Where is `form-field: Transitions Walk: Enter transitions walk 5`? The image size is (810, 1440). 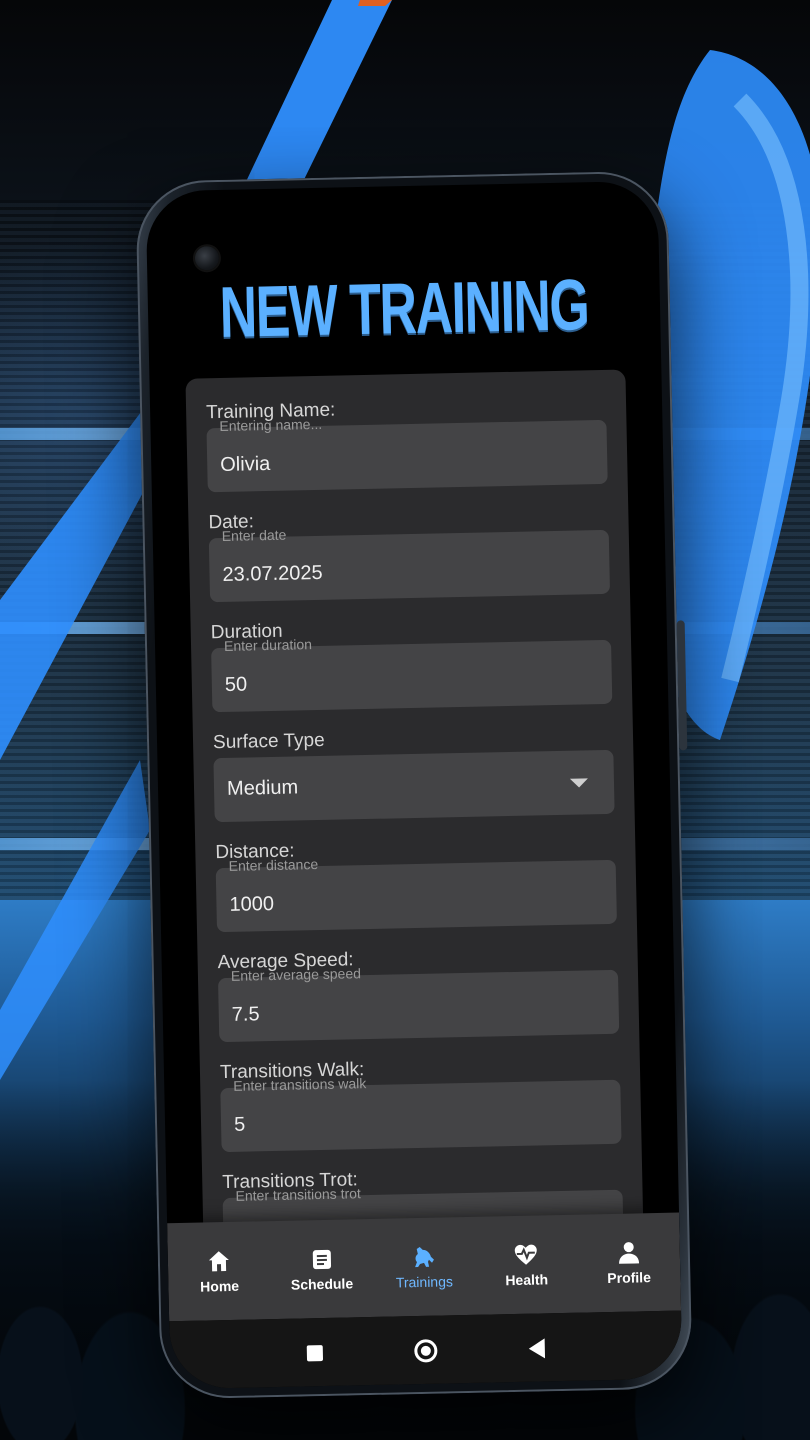
form-field: Transitions Walk: Enter transitions walk 5 is located at coordinates (421, 1113).